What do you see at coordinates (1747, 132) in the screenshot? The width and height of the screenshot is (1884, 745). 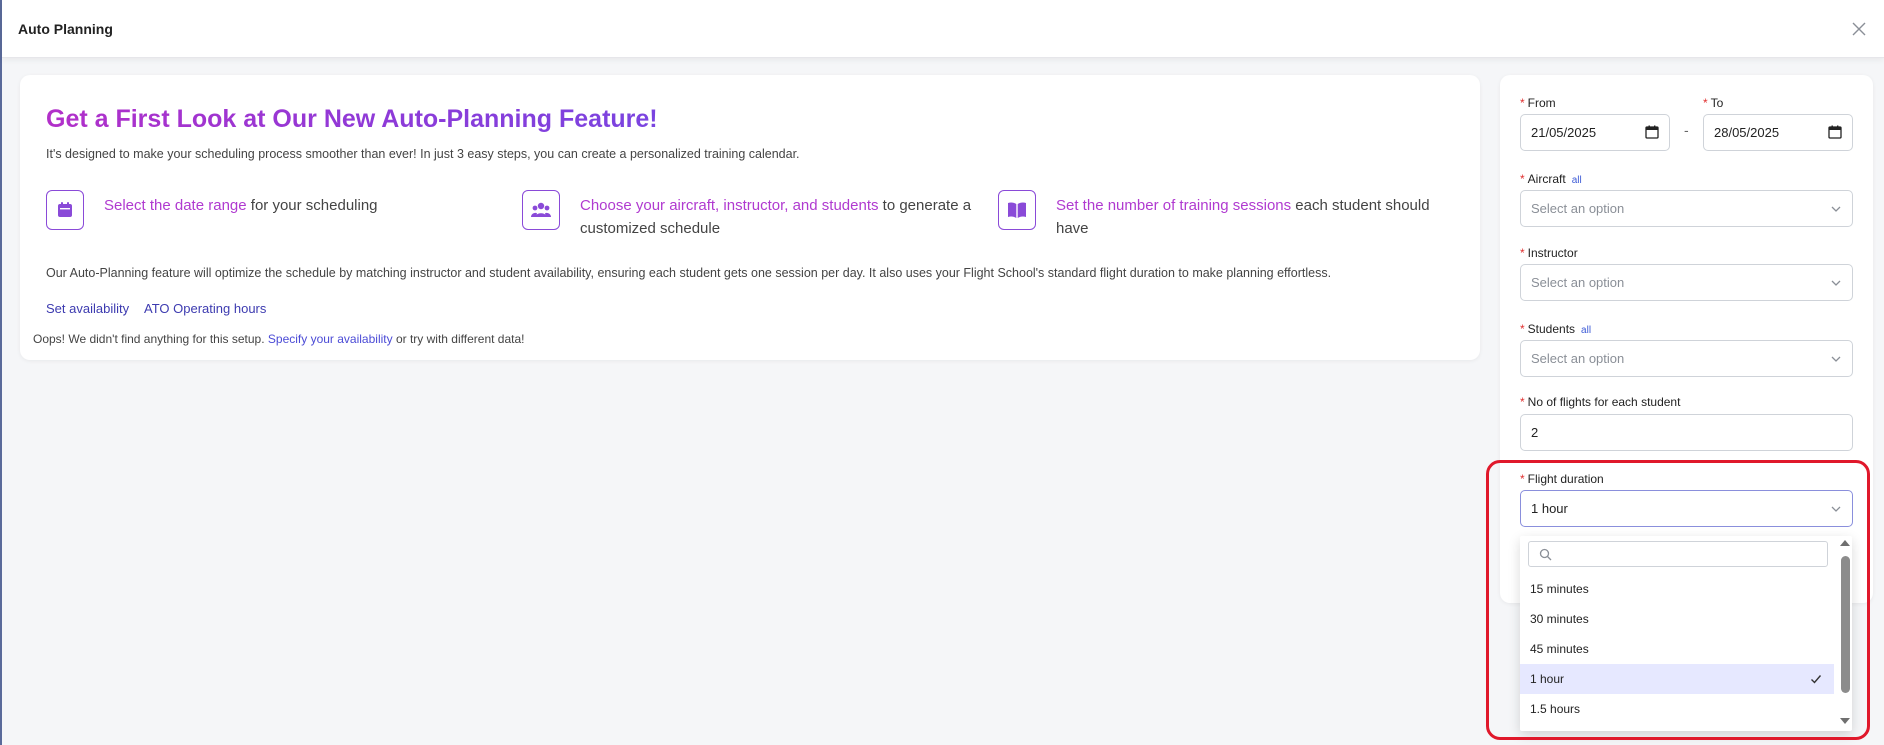 I see `to-date-value: 28/05/2025` at bounding box center [1747, 132].